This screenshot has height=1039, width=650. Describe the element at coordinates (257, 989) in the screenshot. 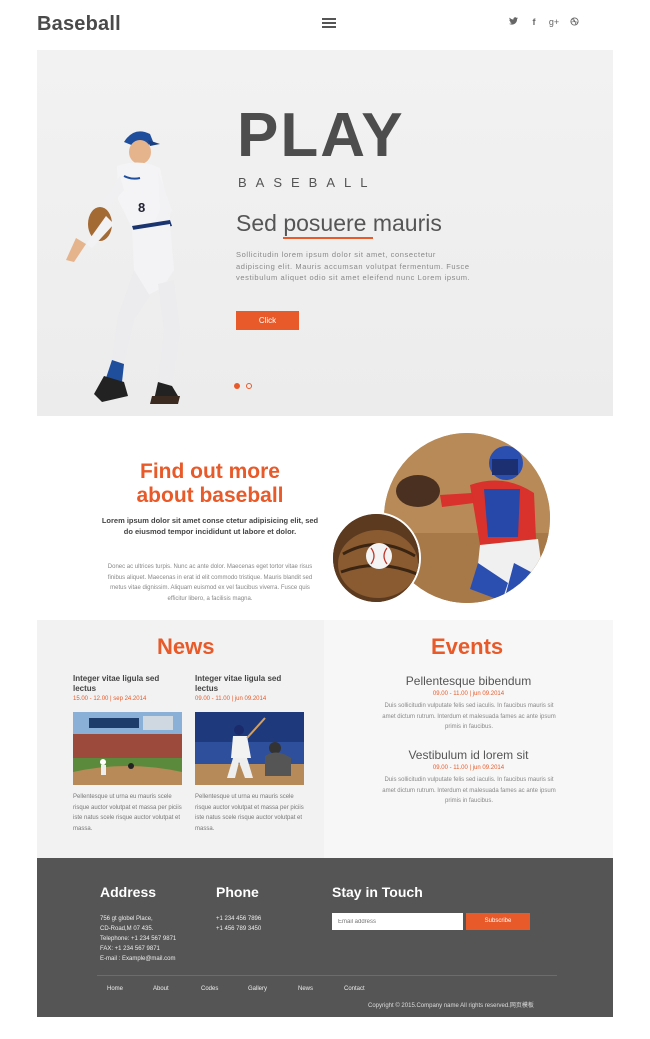

I see `footer-nav-gallery: Gallery` at that location.